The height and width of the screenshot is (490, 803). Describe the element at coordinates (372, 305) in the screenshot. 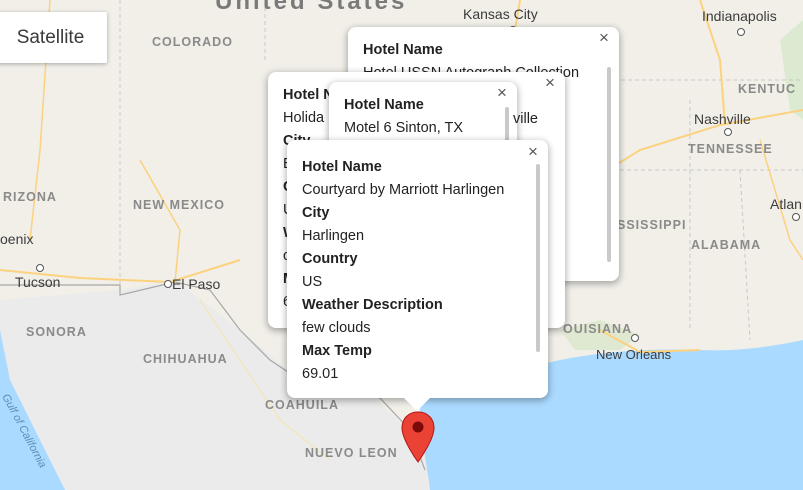

I see `weather-key: Weather Description` at that location.